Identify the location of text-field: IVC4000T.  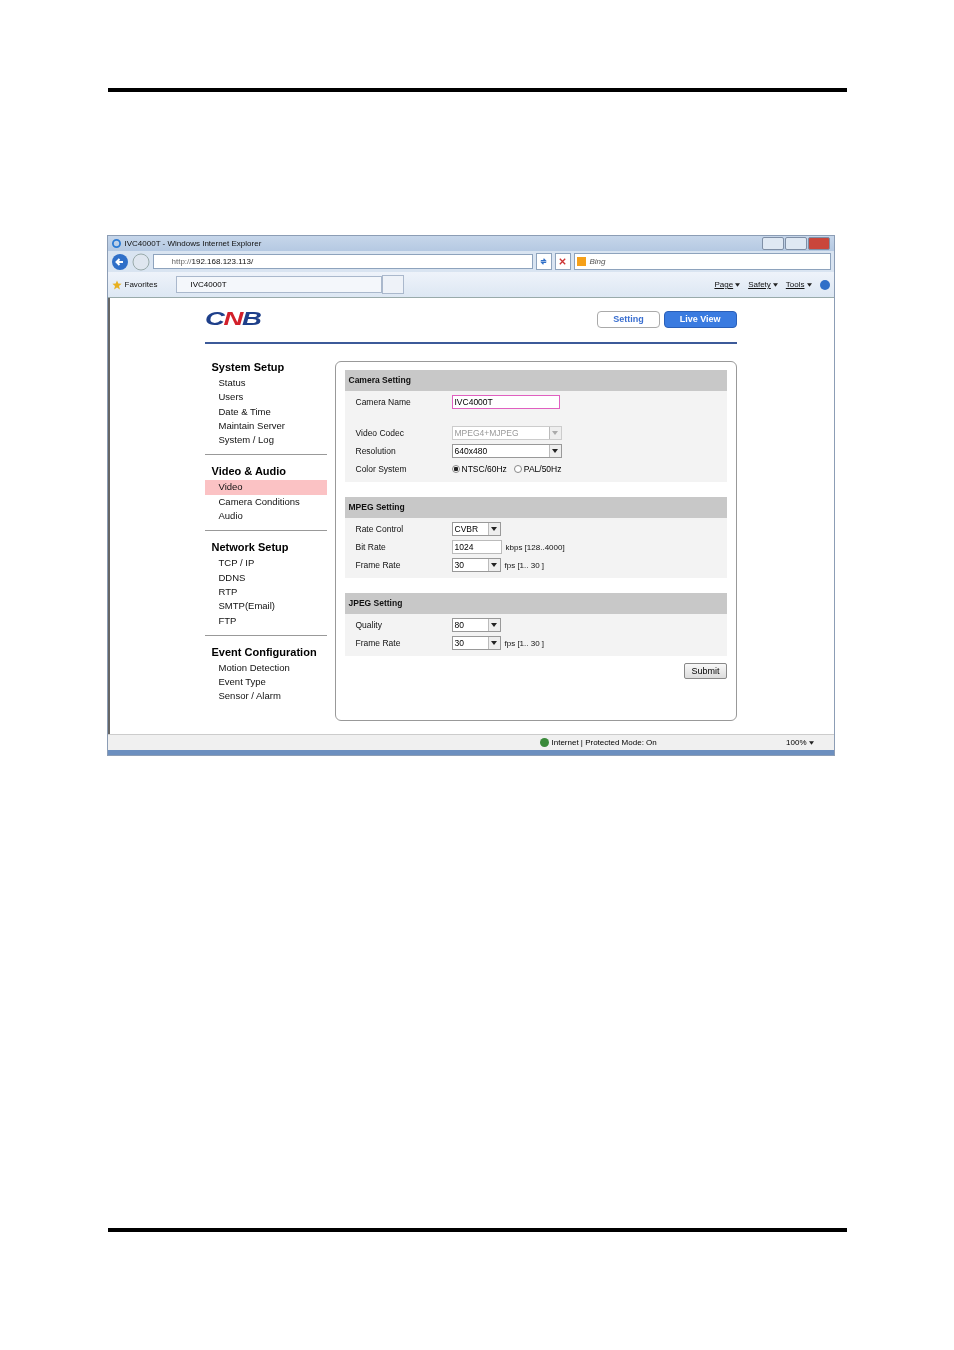
(505, 402).